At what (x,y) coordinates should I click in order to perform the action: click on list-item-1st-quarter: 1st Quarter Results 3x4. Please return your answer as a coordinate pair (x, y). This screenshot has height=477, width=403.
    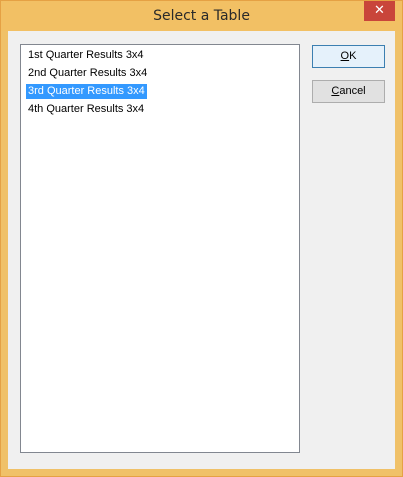
    Looking at the image, I should click on (86, 55).